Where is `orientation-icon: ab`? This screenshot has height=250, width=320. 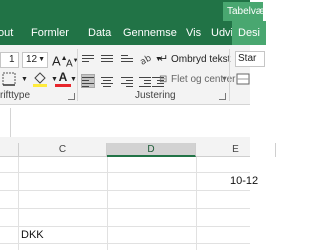 orientation-icon: ab is located at coordinates (147, 62).